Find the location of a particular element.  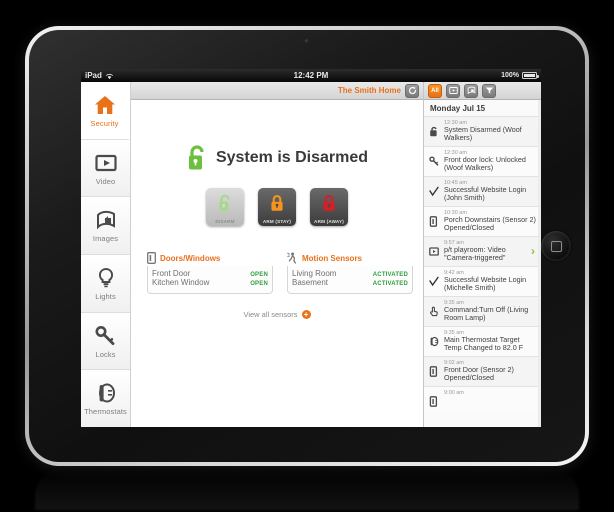

arm-button-label: ARM (STAY) is located at coordinates (277, 221).